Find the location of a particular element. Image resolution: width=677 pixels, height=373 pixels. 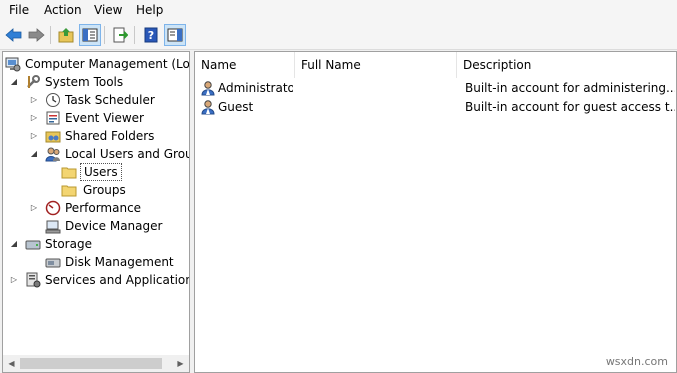

user-name: Guest is located at coordinates (236, 107).